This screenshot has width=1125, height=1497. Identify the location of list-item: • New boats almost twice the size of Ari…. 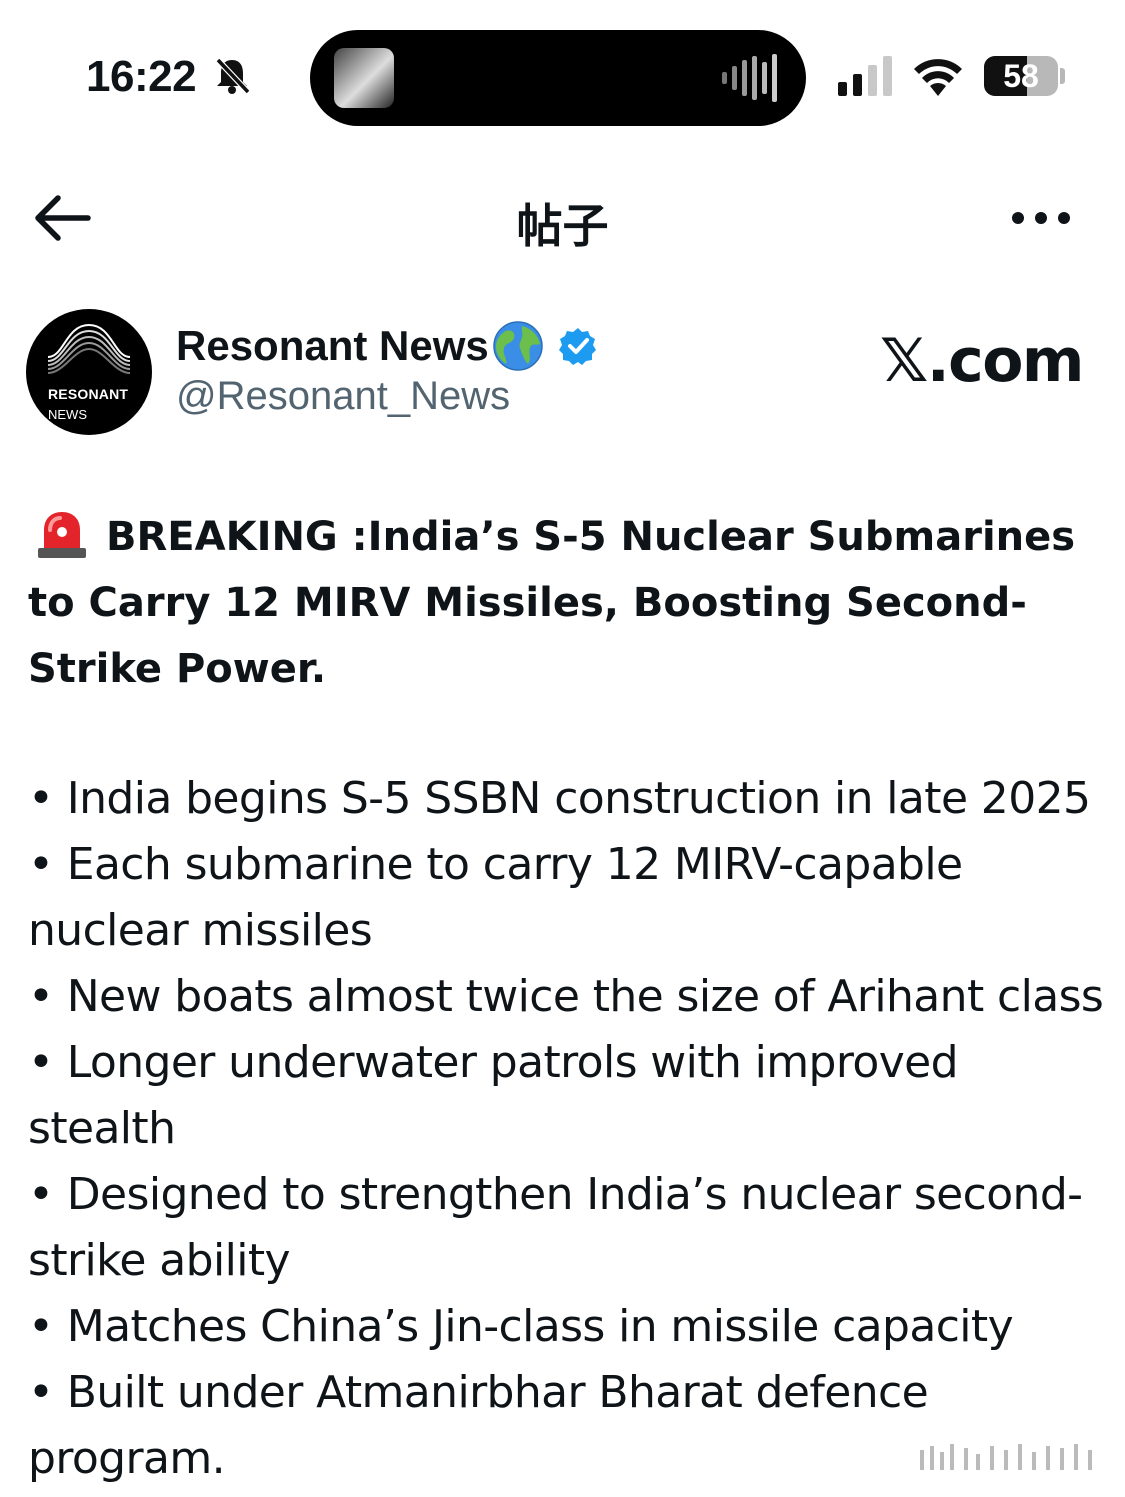
(566, 996).